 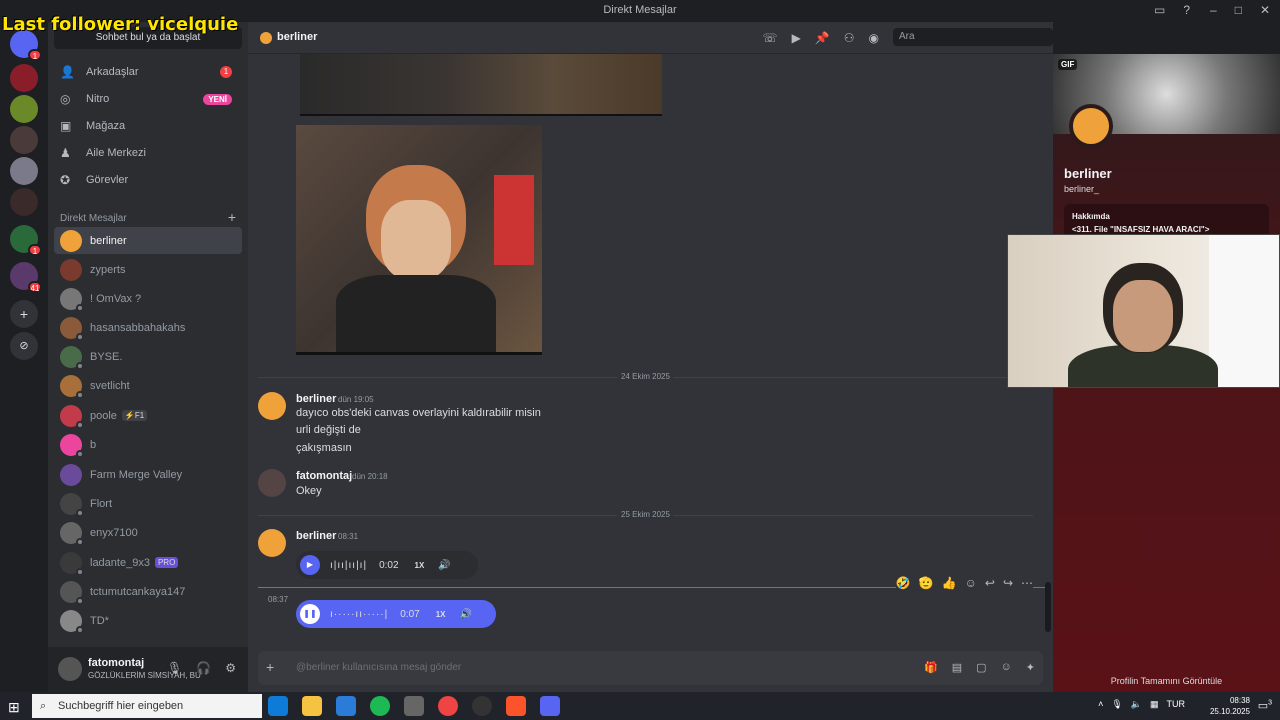 I want to click on dm-item: ! OmVax ?, so click(x=148, y=298).